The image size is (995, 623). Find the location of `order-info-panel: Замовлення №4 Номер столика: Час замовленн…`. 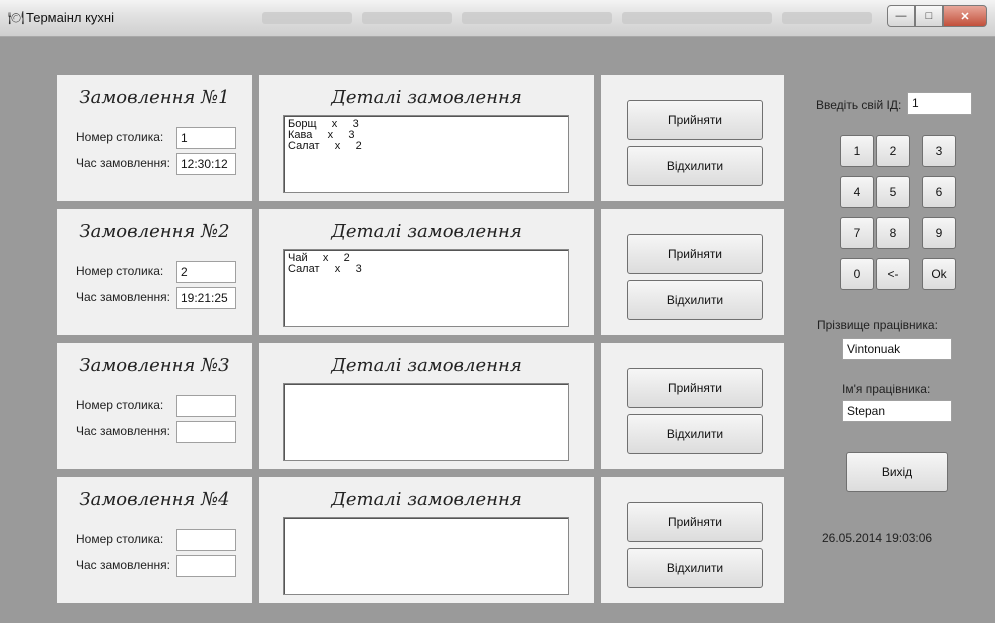

order-info-panel: Замовлення №4 Номер столика: Час замовленн… is located at coordinates (154, 540).